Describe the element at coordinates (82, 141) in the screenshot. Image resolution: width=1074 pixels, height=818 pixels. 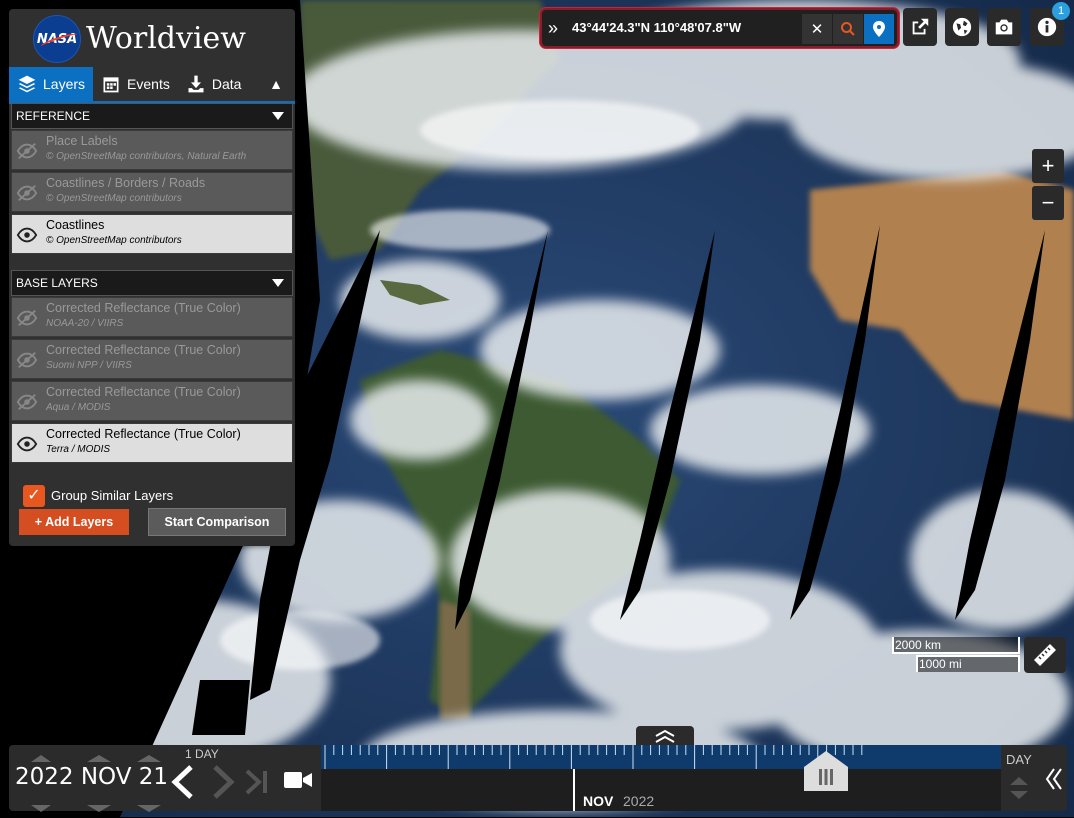
I see `layer-name: Place Labels` at that location.